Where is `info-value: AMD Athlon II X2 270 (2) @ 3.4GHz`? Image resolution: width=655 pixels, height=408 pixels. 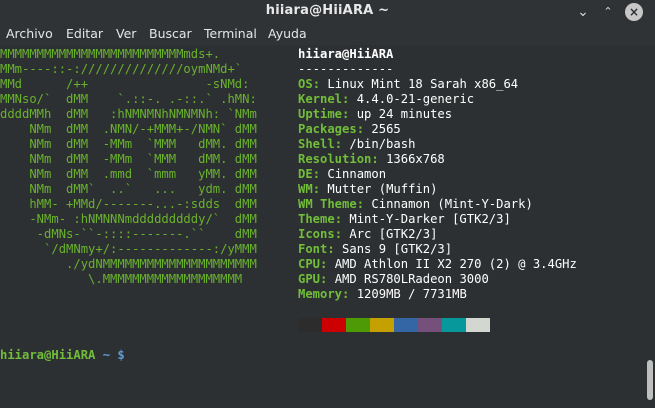 info-value: AMD Athlon II X2 270 (2) @ 3.4GHz is located at coordinates (455, 264).